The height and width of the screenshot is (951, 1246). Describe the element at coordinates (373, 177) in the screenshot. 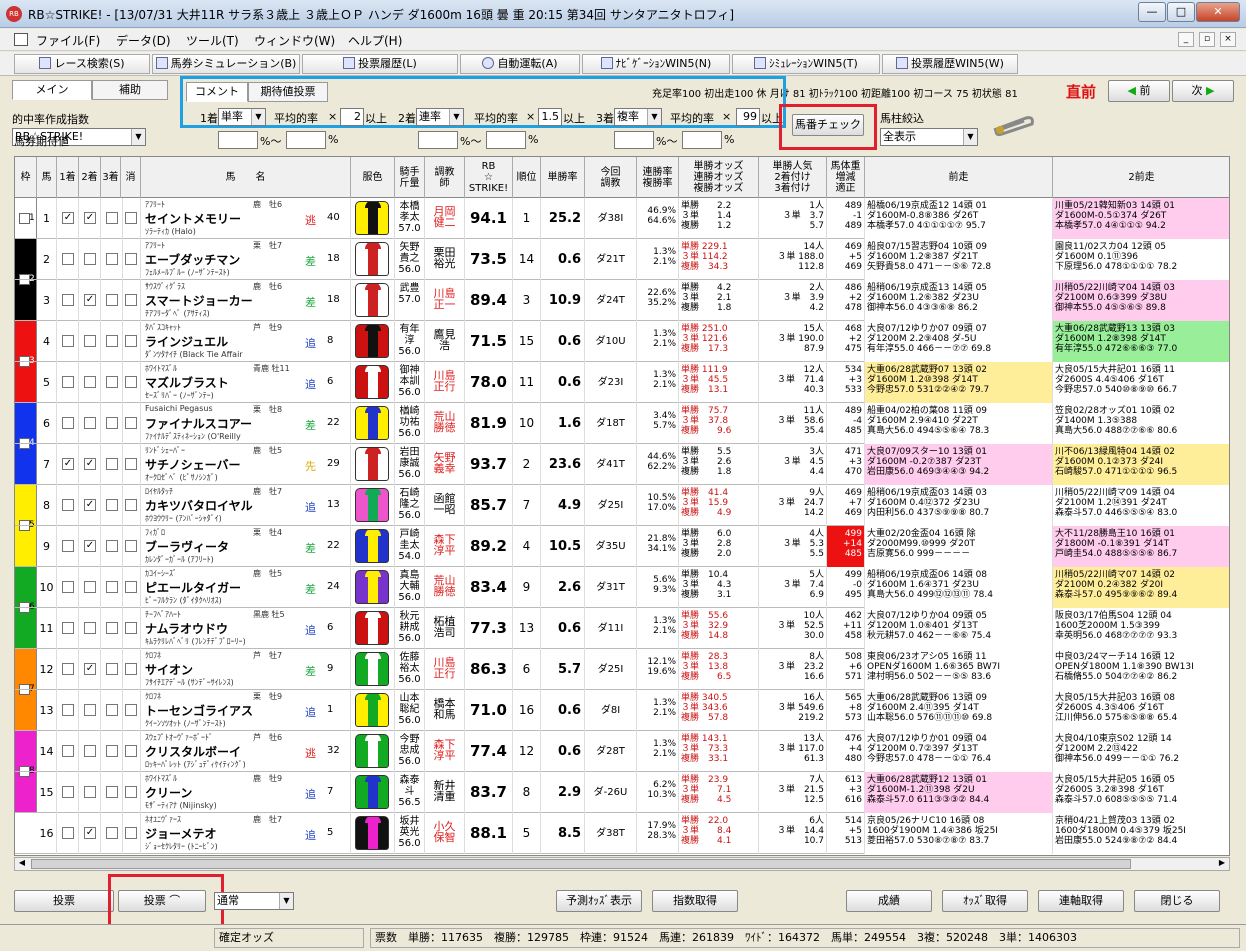

I see `header-7: 服色` at that location.